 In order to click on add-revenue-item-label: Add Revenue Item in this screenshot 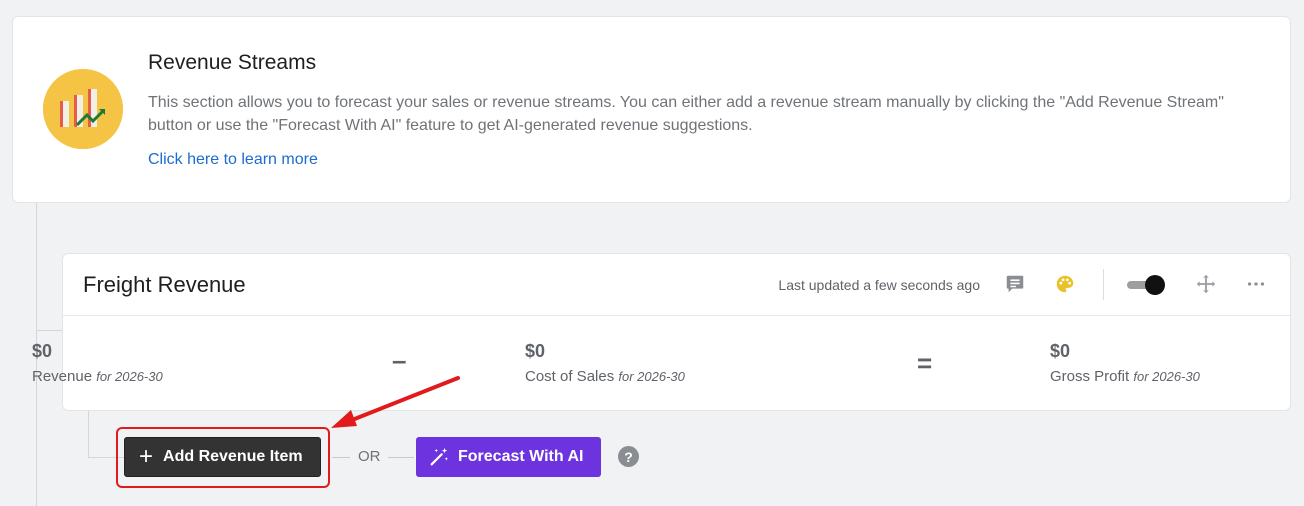, I will do `click(233, 456)`.